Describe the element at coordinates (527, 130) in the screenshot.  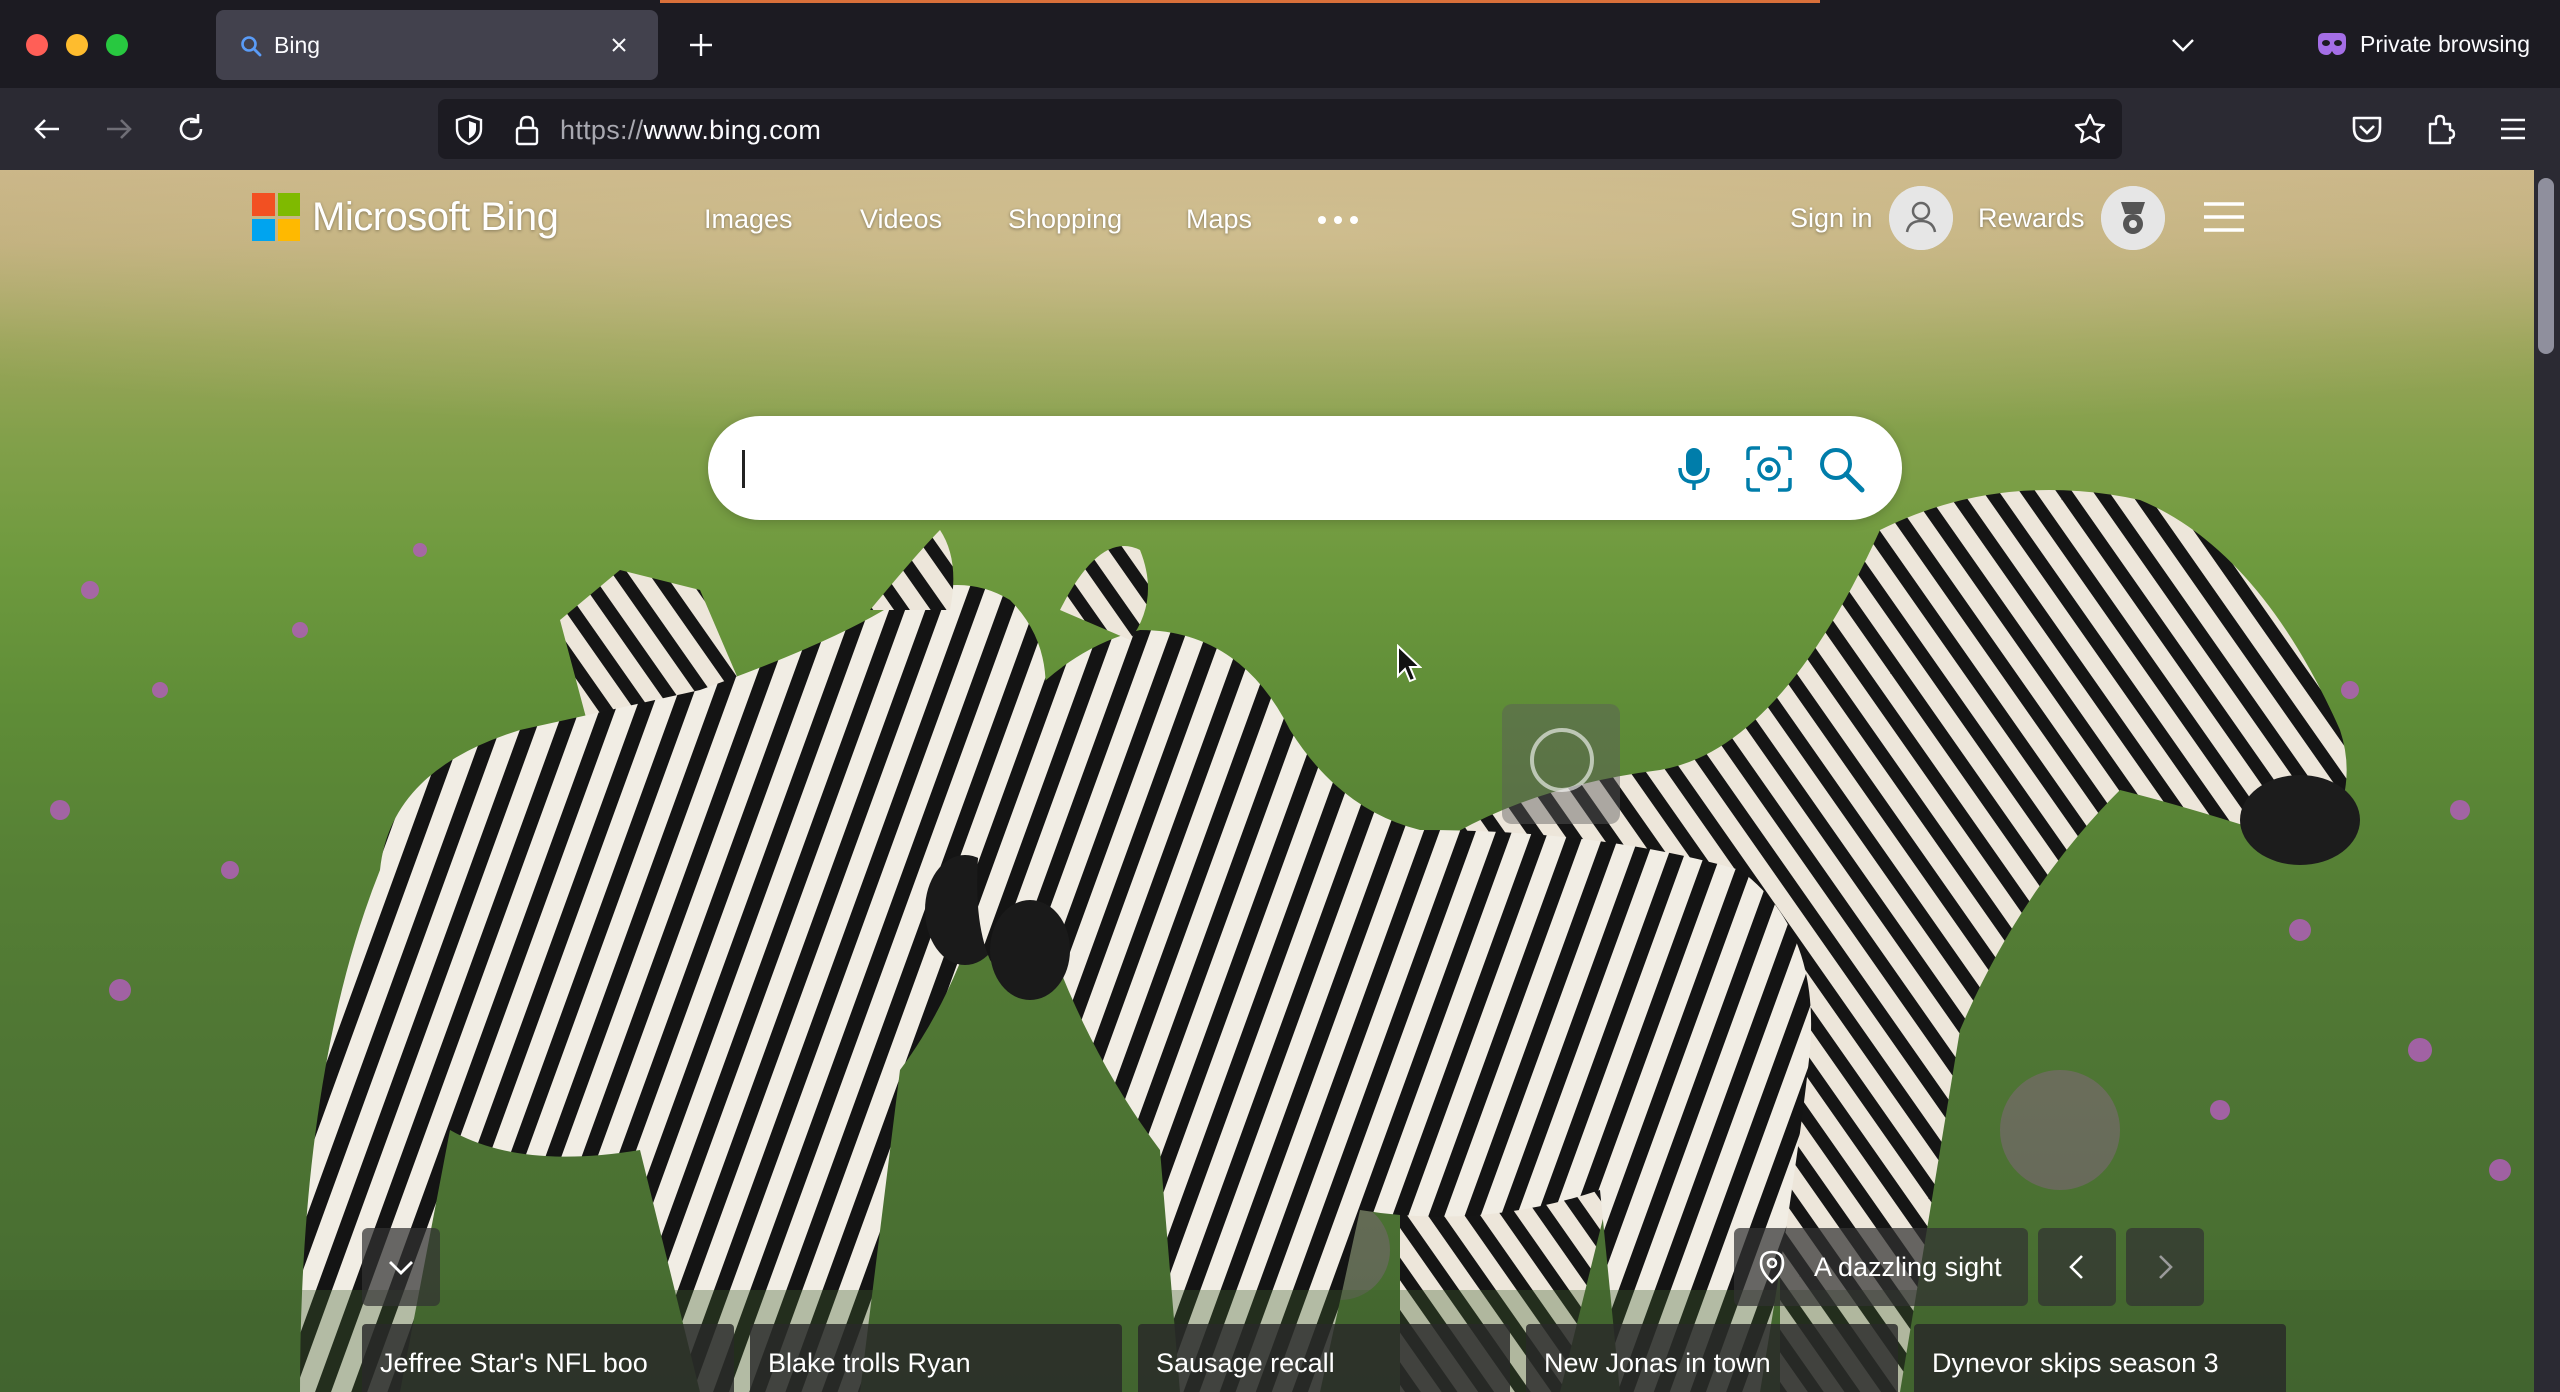
I see `lock-icon` at that location.